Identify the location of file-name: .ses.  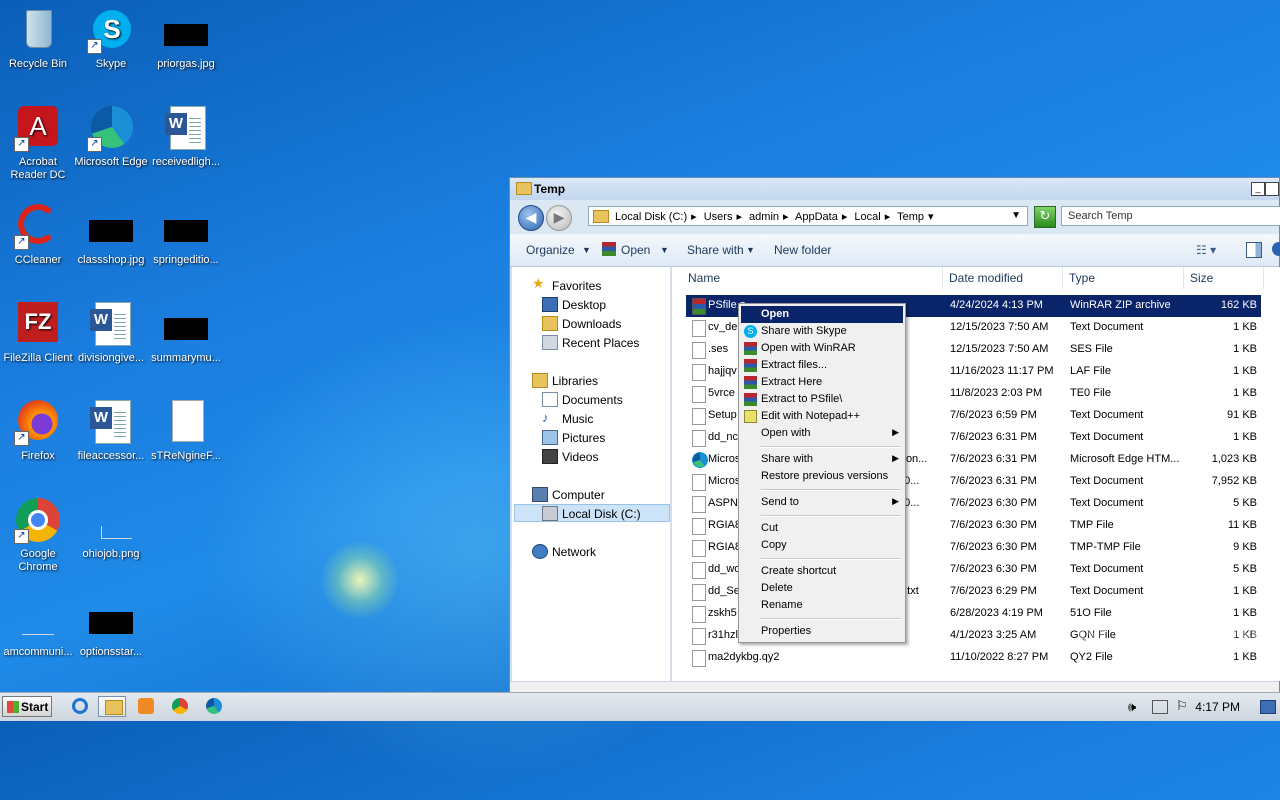
(718, 349).